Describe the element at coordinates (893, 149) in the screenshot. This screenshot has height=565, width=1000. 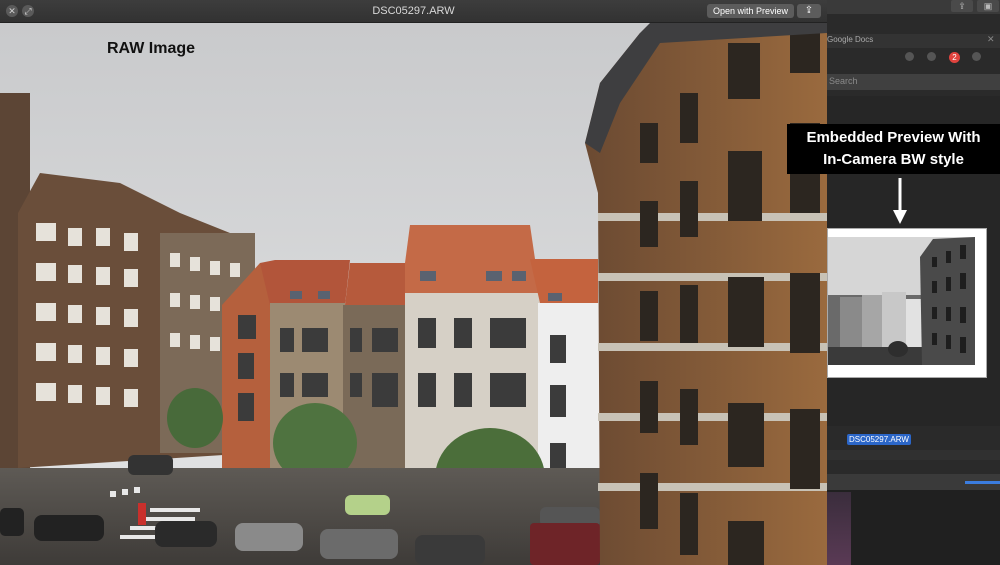
I see `embedded-preview-callout: Embedded Preview With In-Camera BW style` at that location.